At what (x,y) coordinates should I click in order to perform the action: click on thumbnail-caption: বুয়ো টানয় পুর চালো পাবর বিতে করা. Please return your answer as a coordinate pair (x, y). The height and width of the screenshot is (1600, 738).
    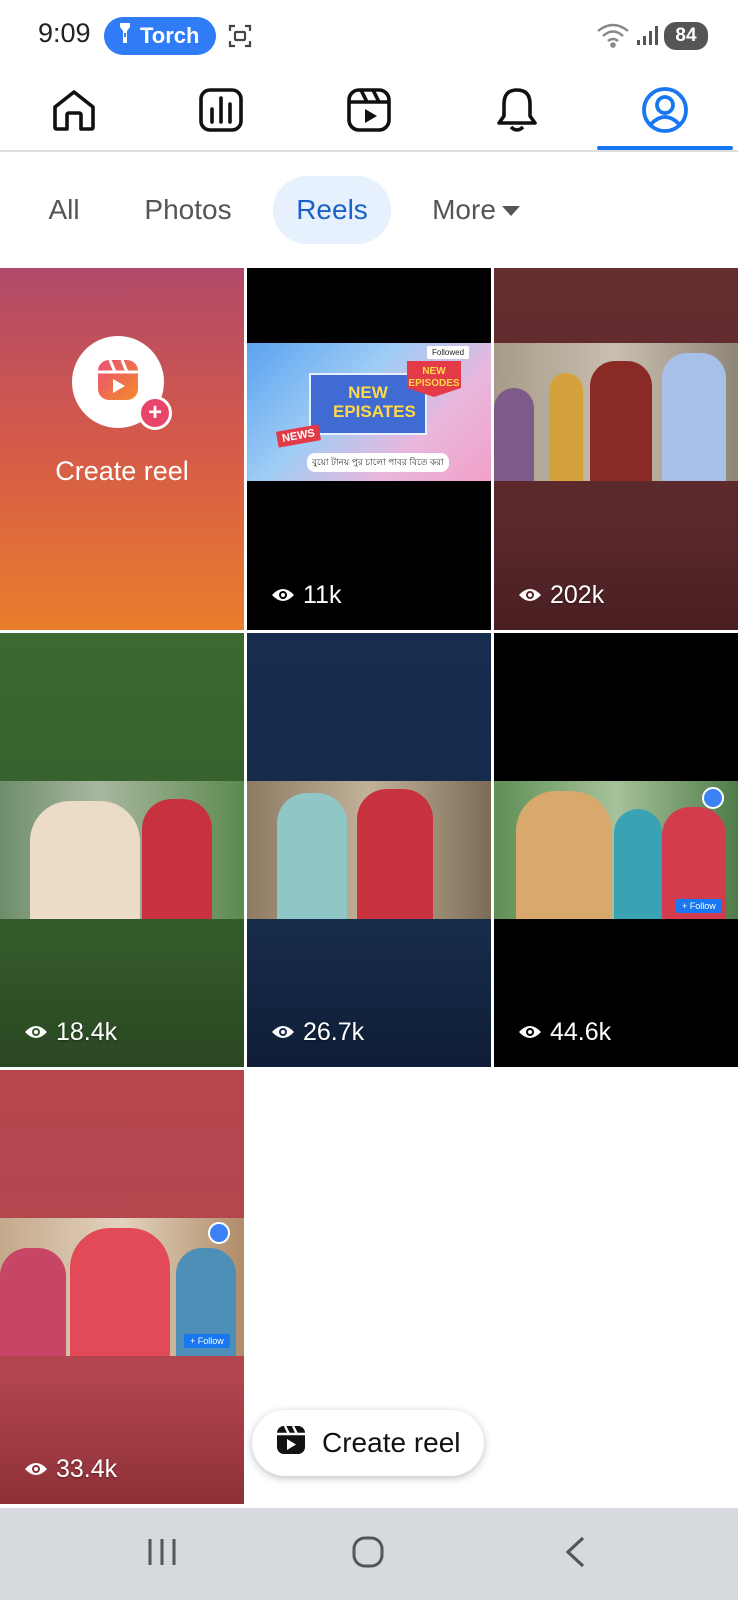
    Looking at the image, I should click on (378, 462).